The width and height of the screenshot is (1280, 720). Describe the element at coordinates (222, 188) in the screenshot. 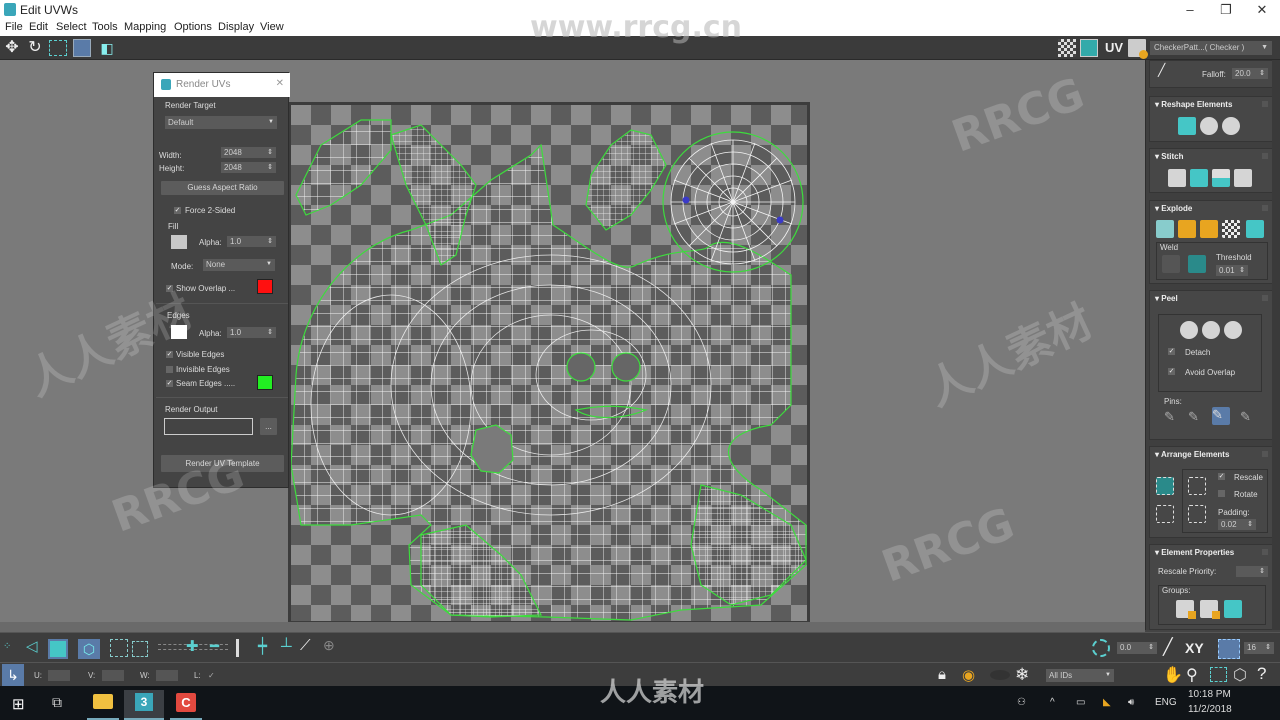

I see `guess-aspect-ratio-button: Guess Aspect Ratio` at that location.